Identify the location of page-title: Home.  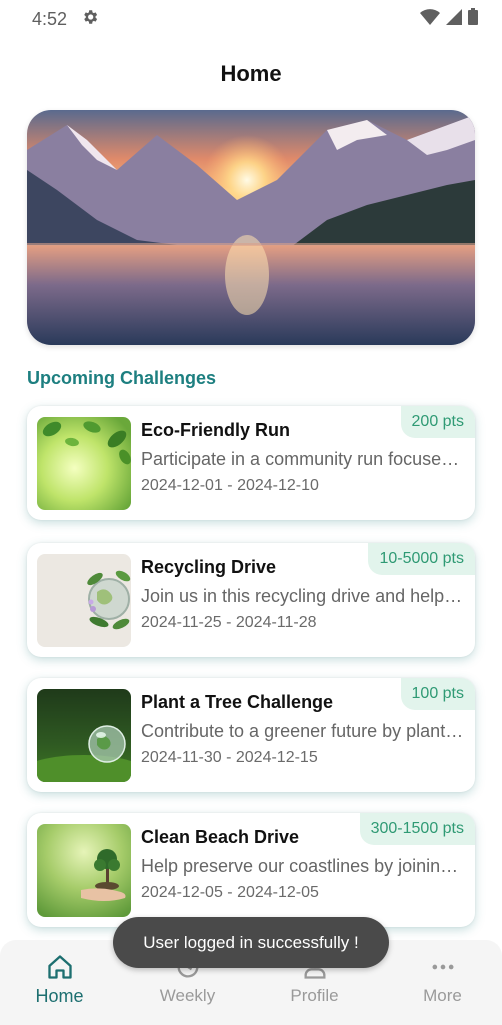
(251, 73).